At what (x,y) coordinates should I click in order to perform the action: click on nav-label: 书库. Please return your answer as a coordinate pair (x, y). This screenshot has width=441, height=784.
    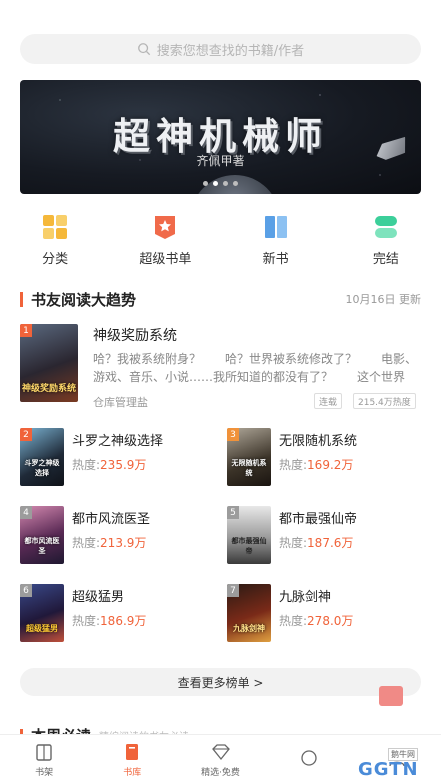
    Looking at the image, I should click on (132, 772).